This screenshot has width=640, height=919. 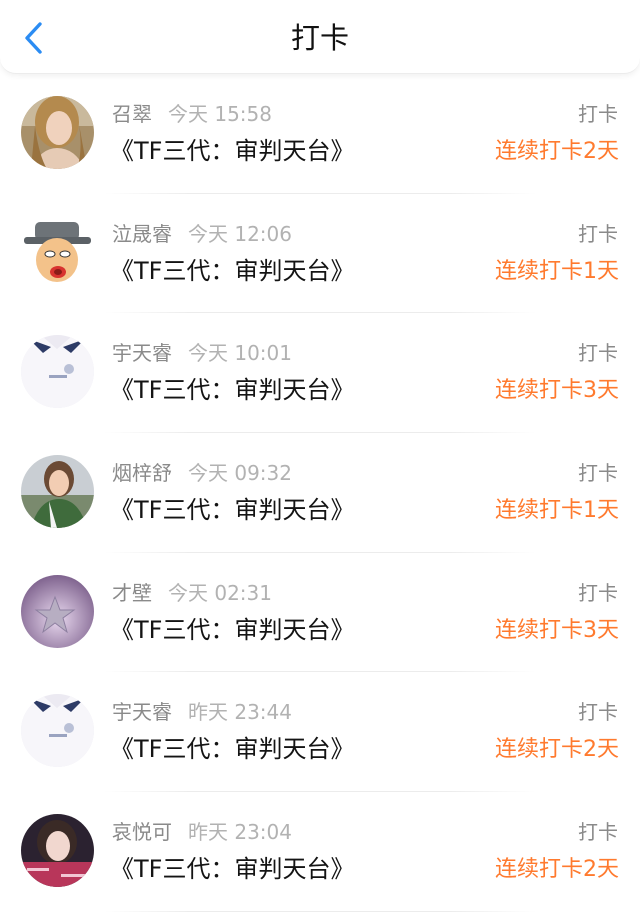 I want to click on list-item: 烟梓舒 今天 09:32 《TF三代：审判天台》 打卡 连续打卡1天, so click(x=320, y=493).